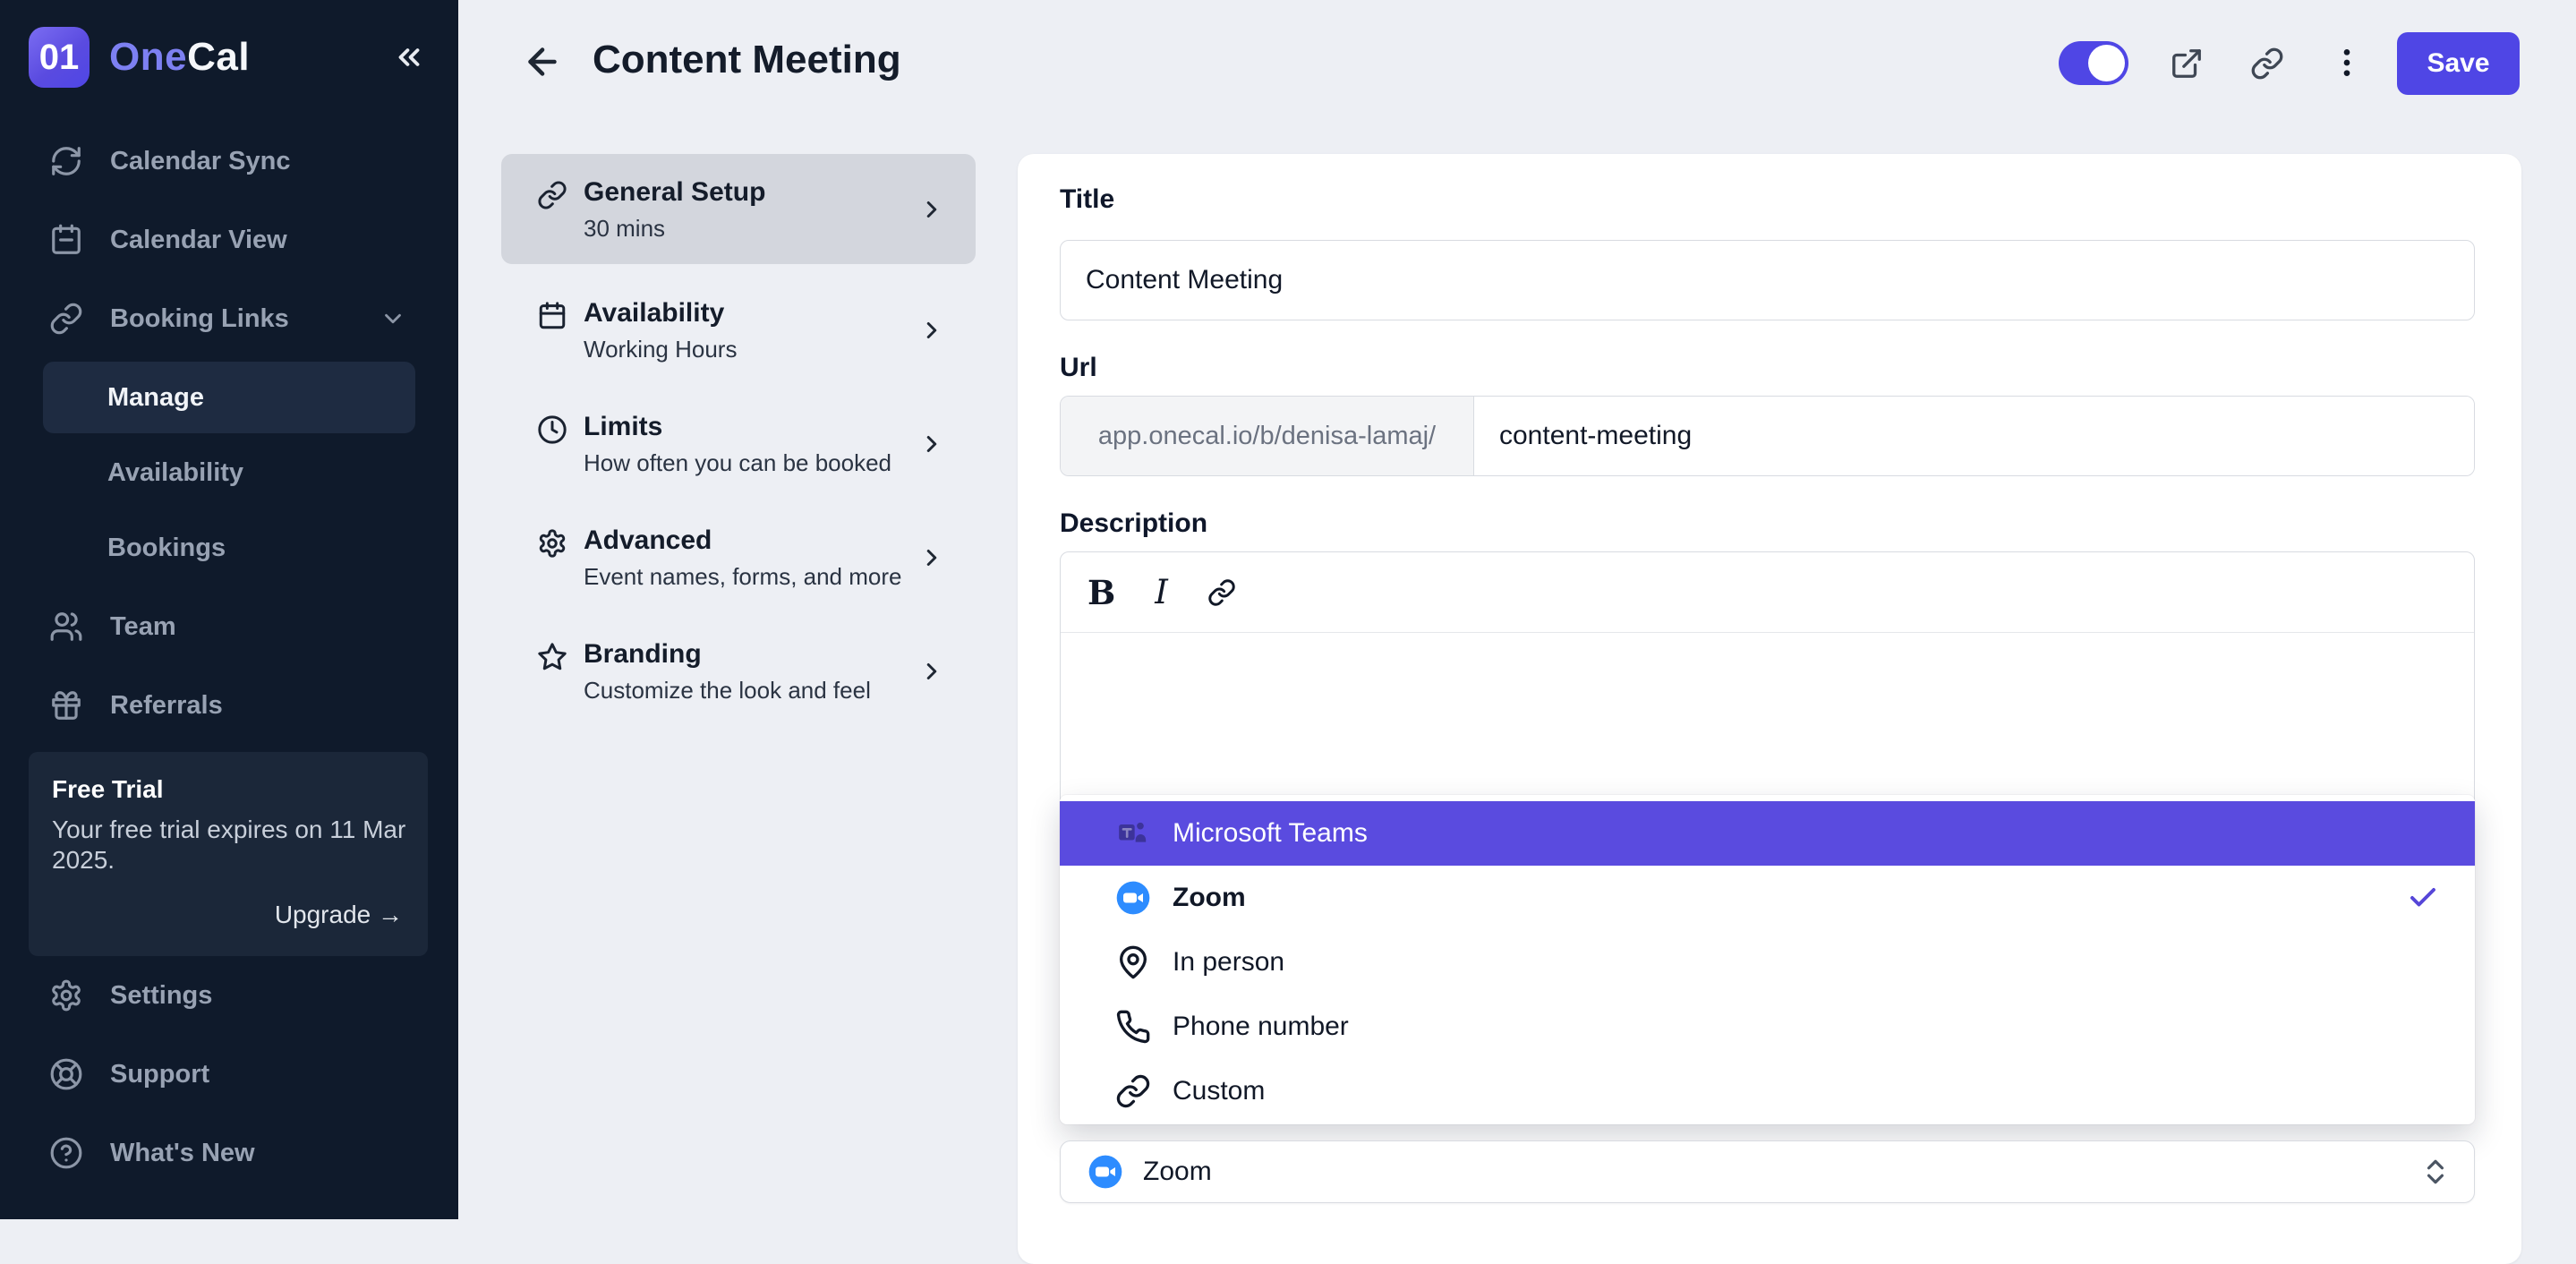  I want to click on setup-item-subtitle: Event names, forms, and more, so click(743, 576).